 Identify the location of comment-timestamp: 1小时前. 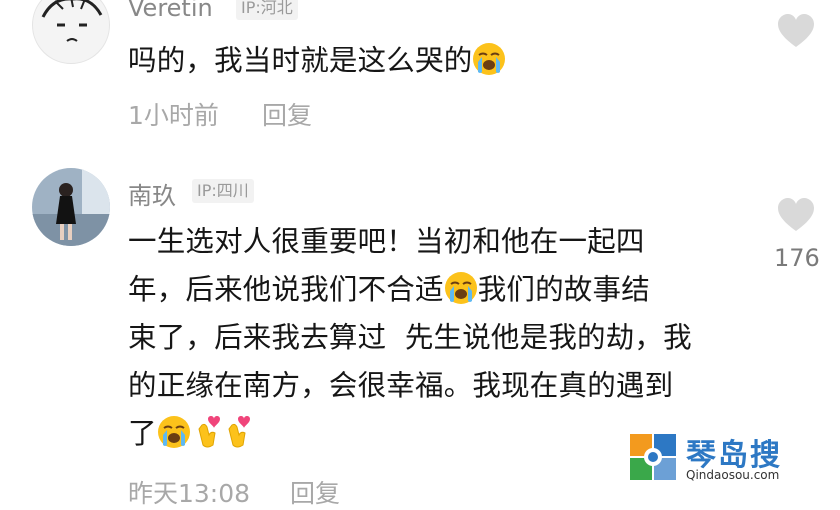
(173, 115).